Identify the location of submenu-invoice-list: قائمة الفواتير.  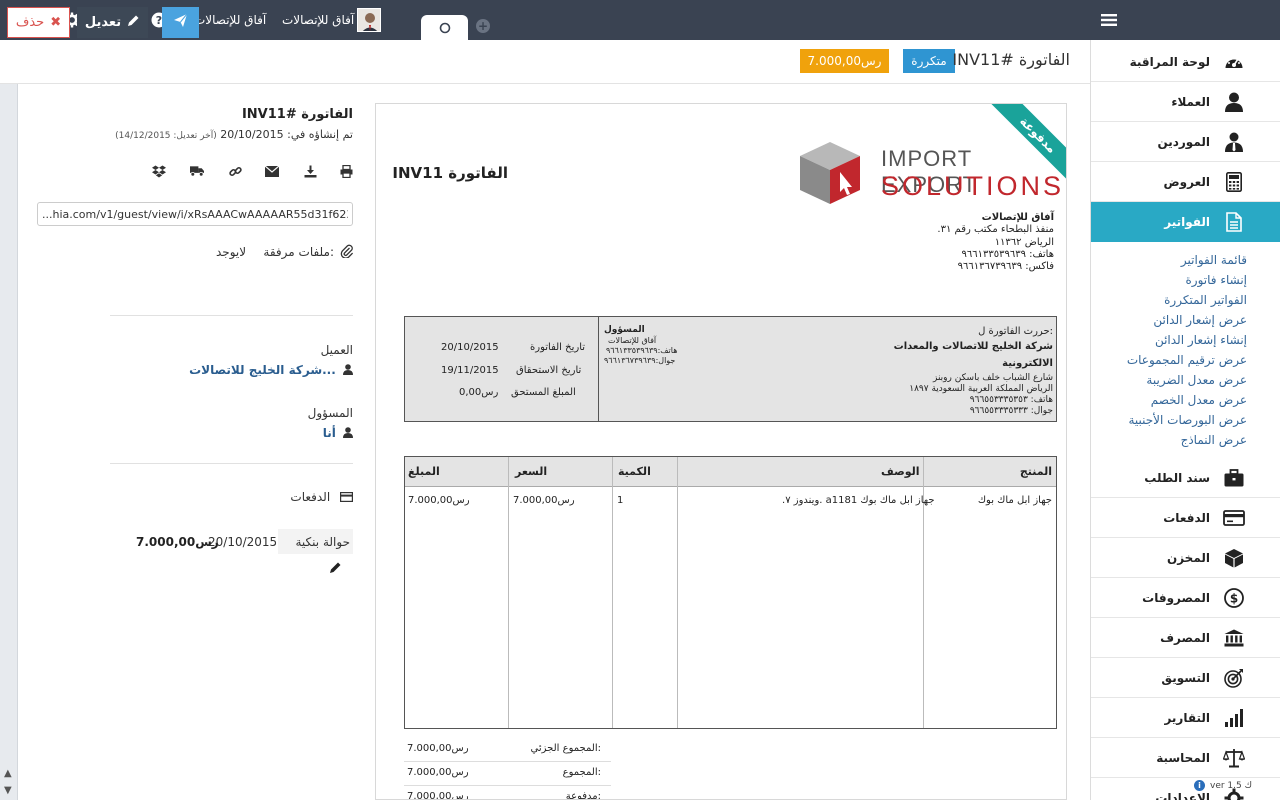
(1214, 260).